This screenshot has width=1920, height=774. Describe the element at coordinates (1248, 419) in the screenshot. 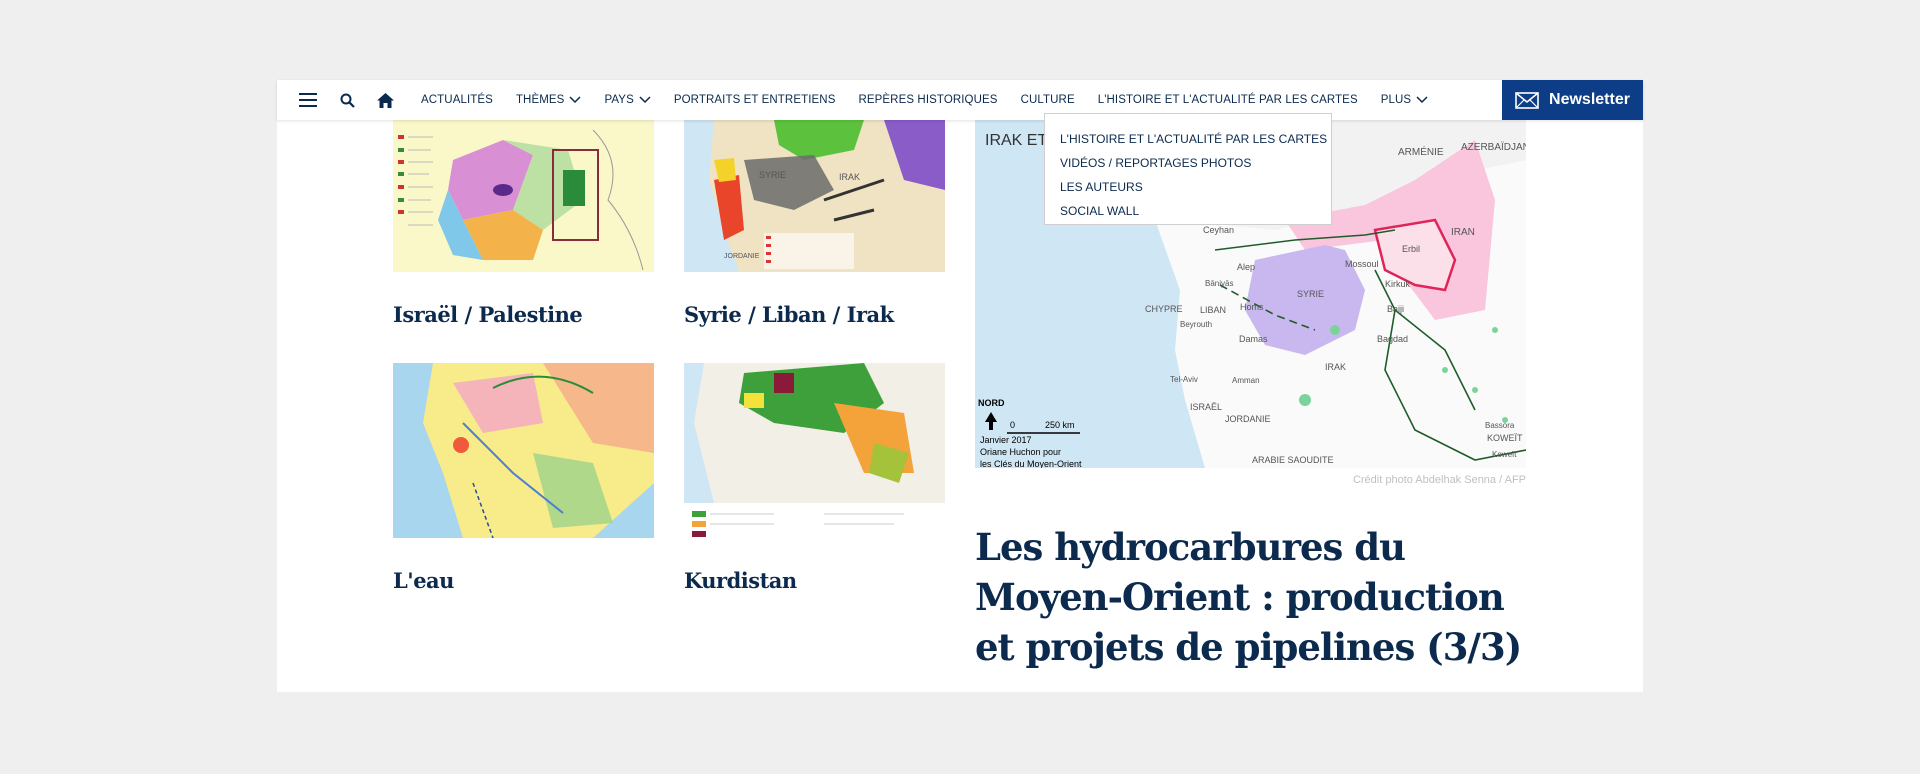

I see `map-label: JORDANIE` at that location.